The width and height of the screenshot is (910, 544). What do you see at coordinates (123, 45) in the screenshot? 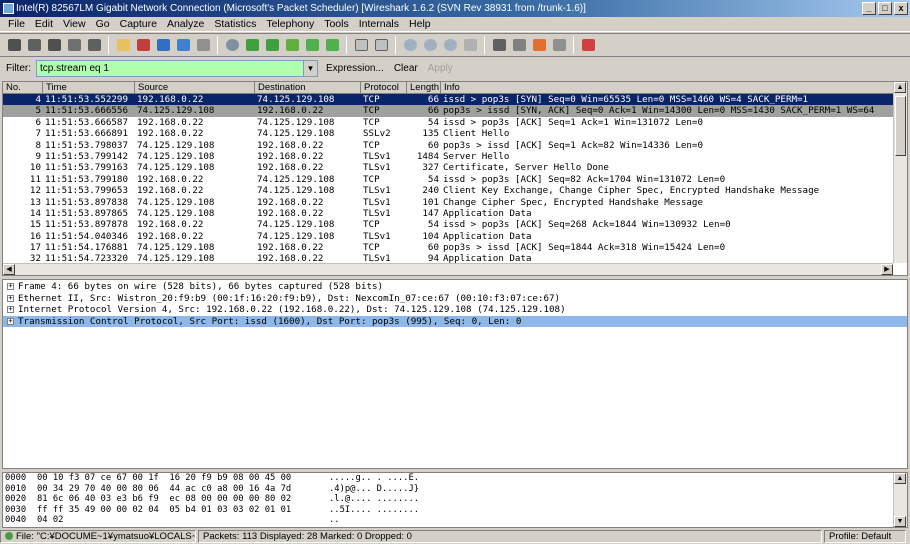
I see `open-file-icon` at bounding box center [123, 45].